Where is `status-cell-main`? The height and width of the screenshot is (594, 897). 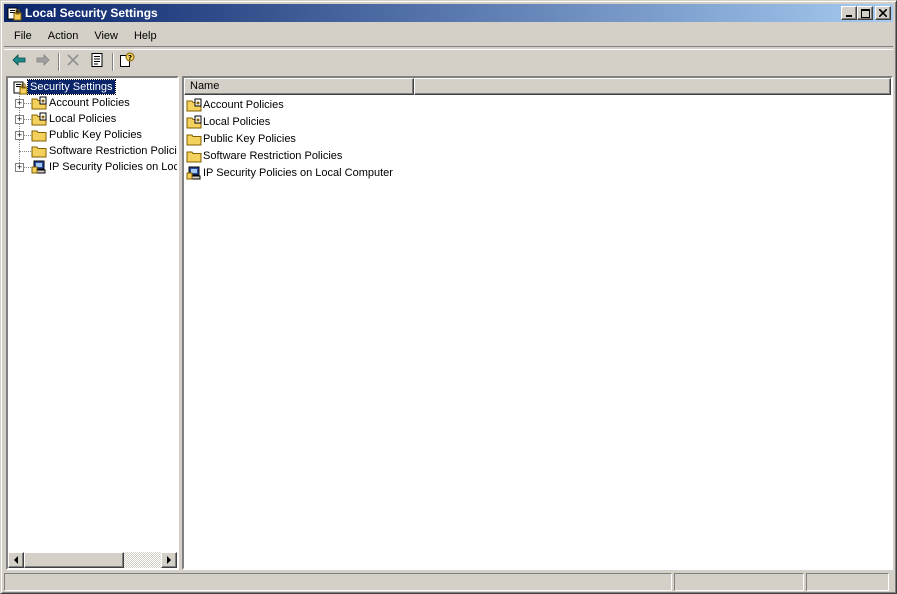
status-cell-main is located at coordinates (338, 582).